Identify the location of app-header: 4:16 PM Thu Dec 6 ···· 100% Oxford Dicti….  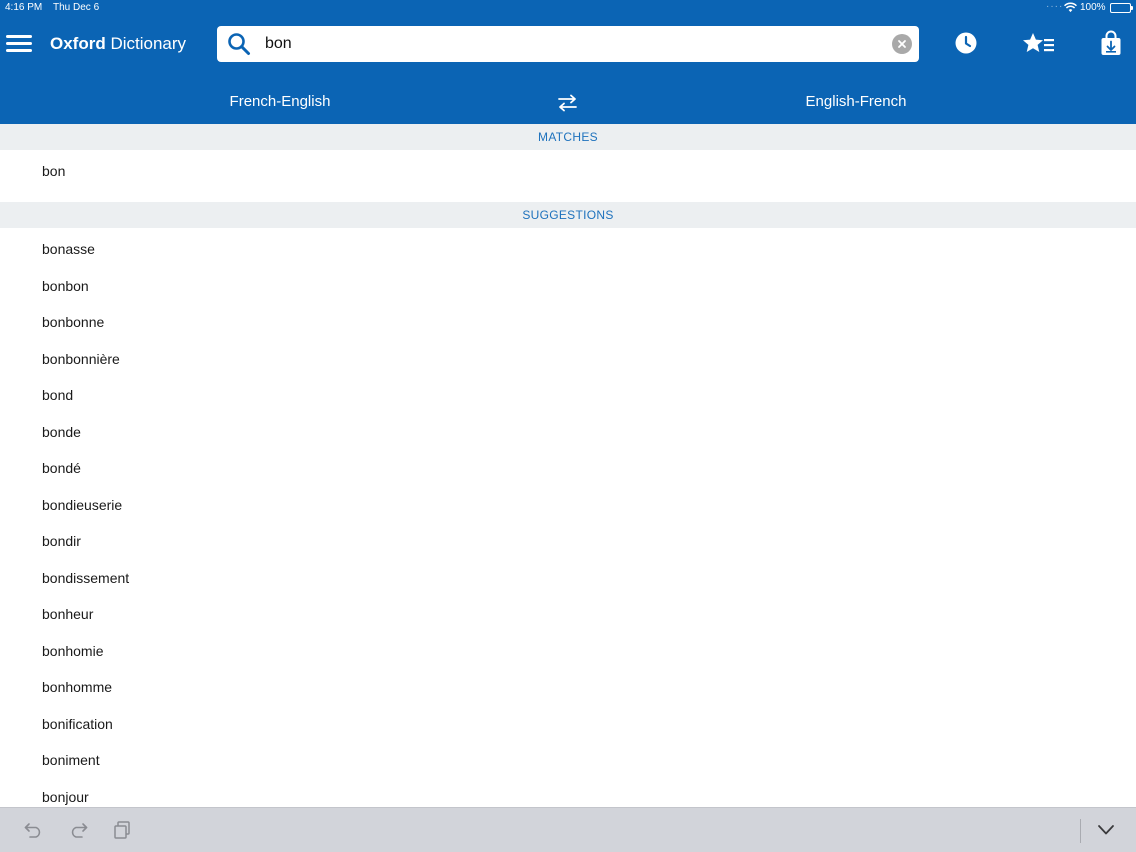
(568, 62).